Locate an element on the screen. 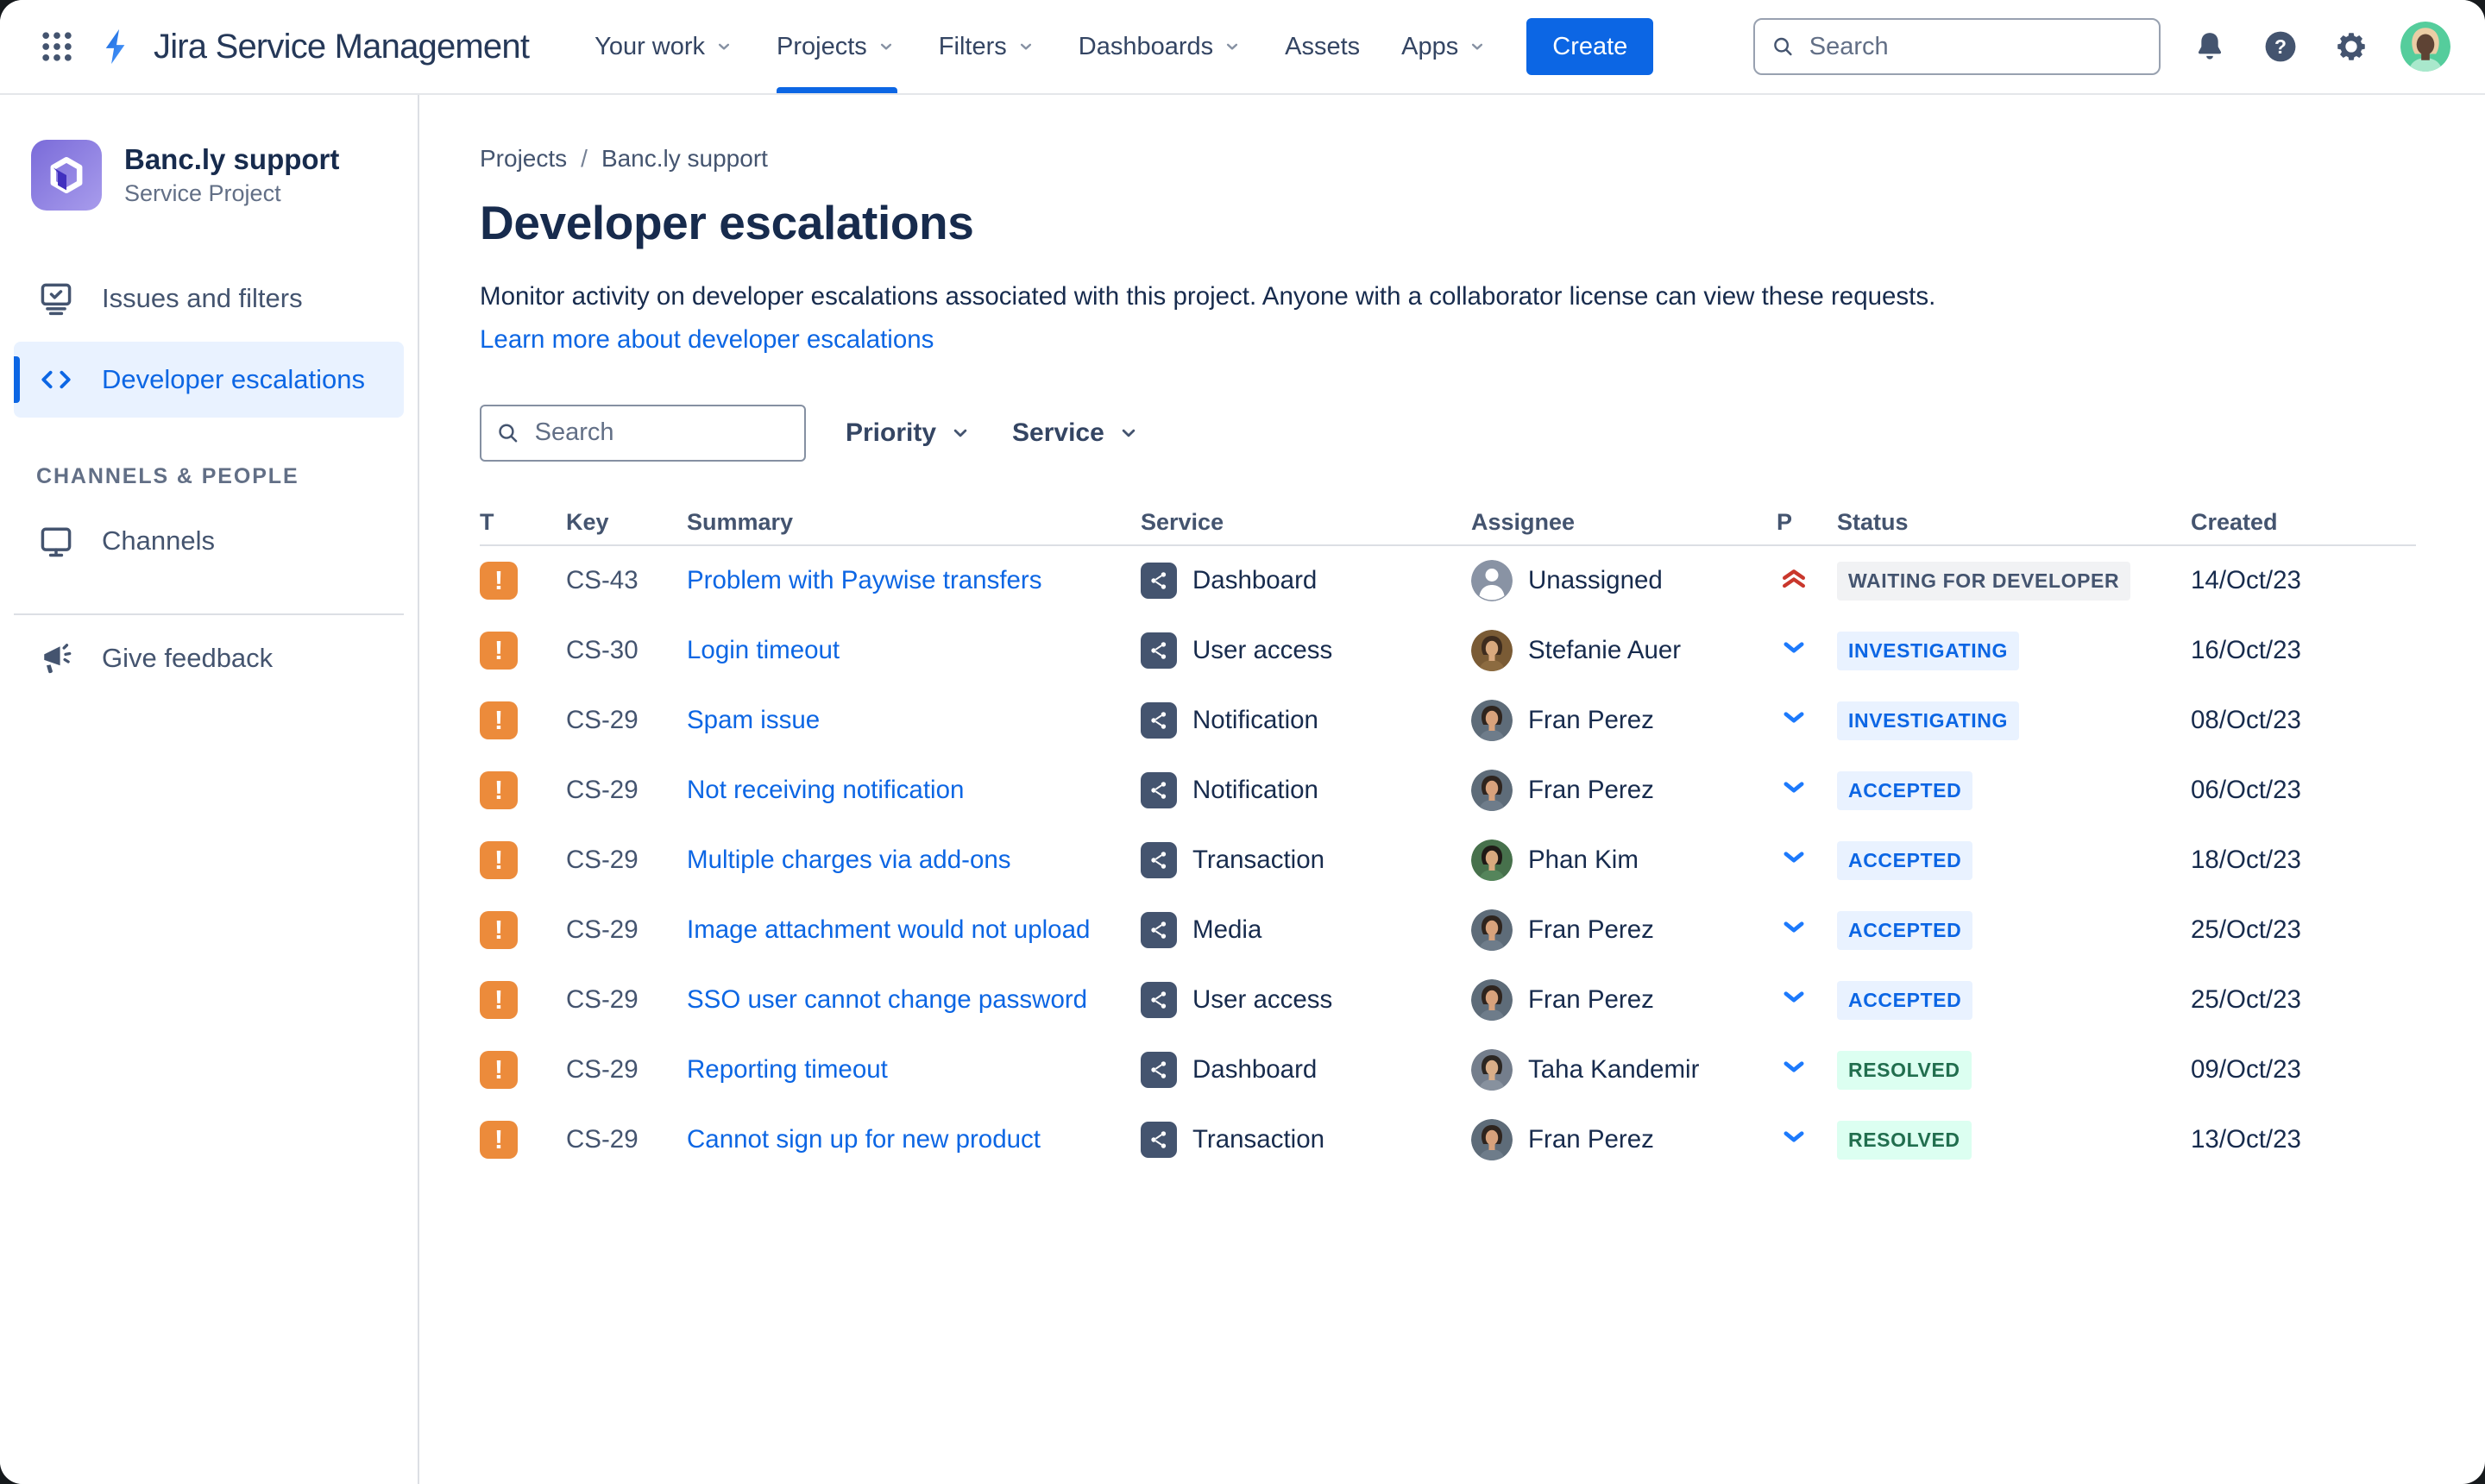 The width and height of the screenshot is (2485, 1484). learn-more-link: Learn more about developer escalations is located at coordinates (707, 340).